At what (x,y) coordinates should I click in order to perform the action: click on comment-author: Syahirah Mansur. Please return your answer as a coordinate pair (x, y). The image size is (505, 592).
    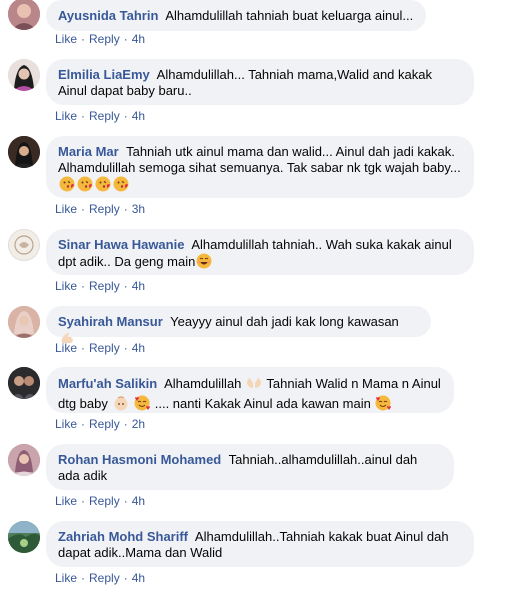
    Looking at the image, I should click on (110, 321).